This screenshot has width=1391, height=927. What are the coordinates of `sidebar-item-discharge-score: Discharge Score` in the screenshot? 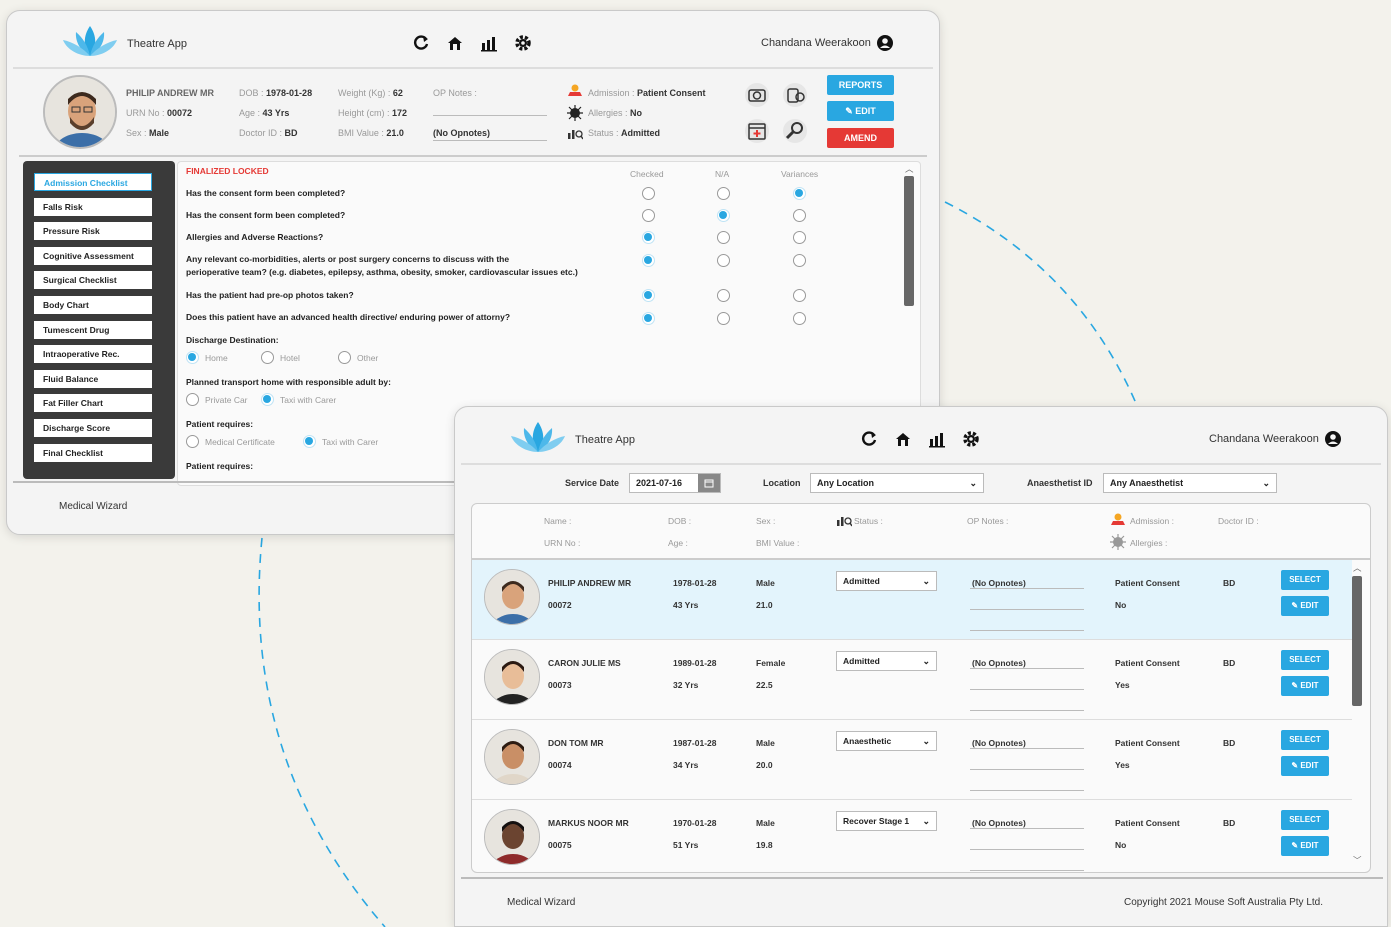 It's located at (93, 428).